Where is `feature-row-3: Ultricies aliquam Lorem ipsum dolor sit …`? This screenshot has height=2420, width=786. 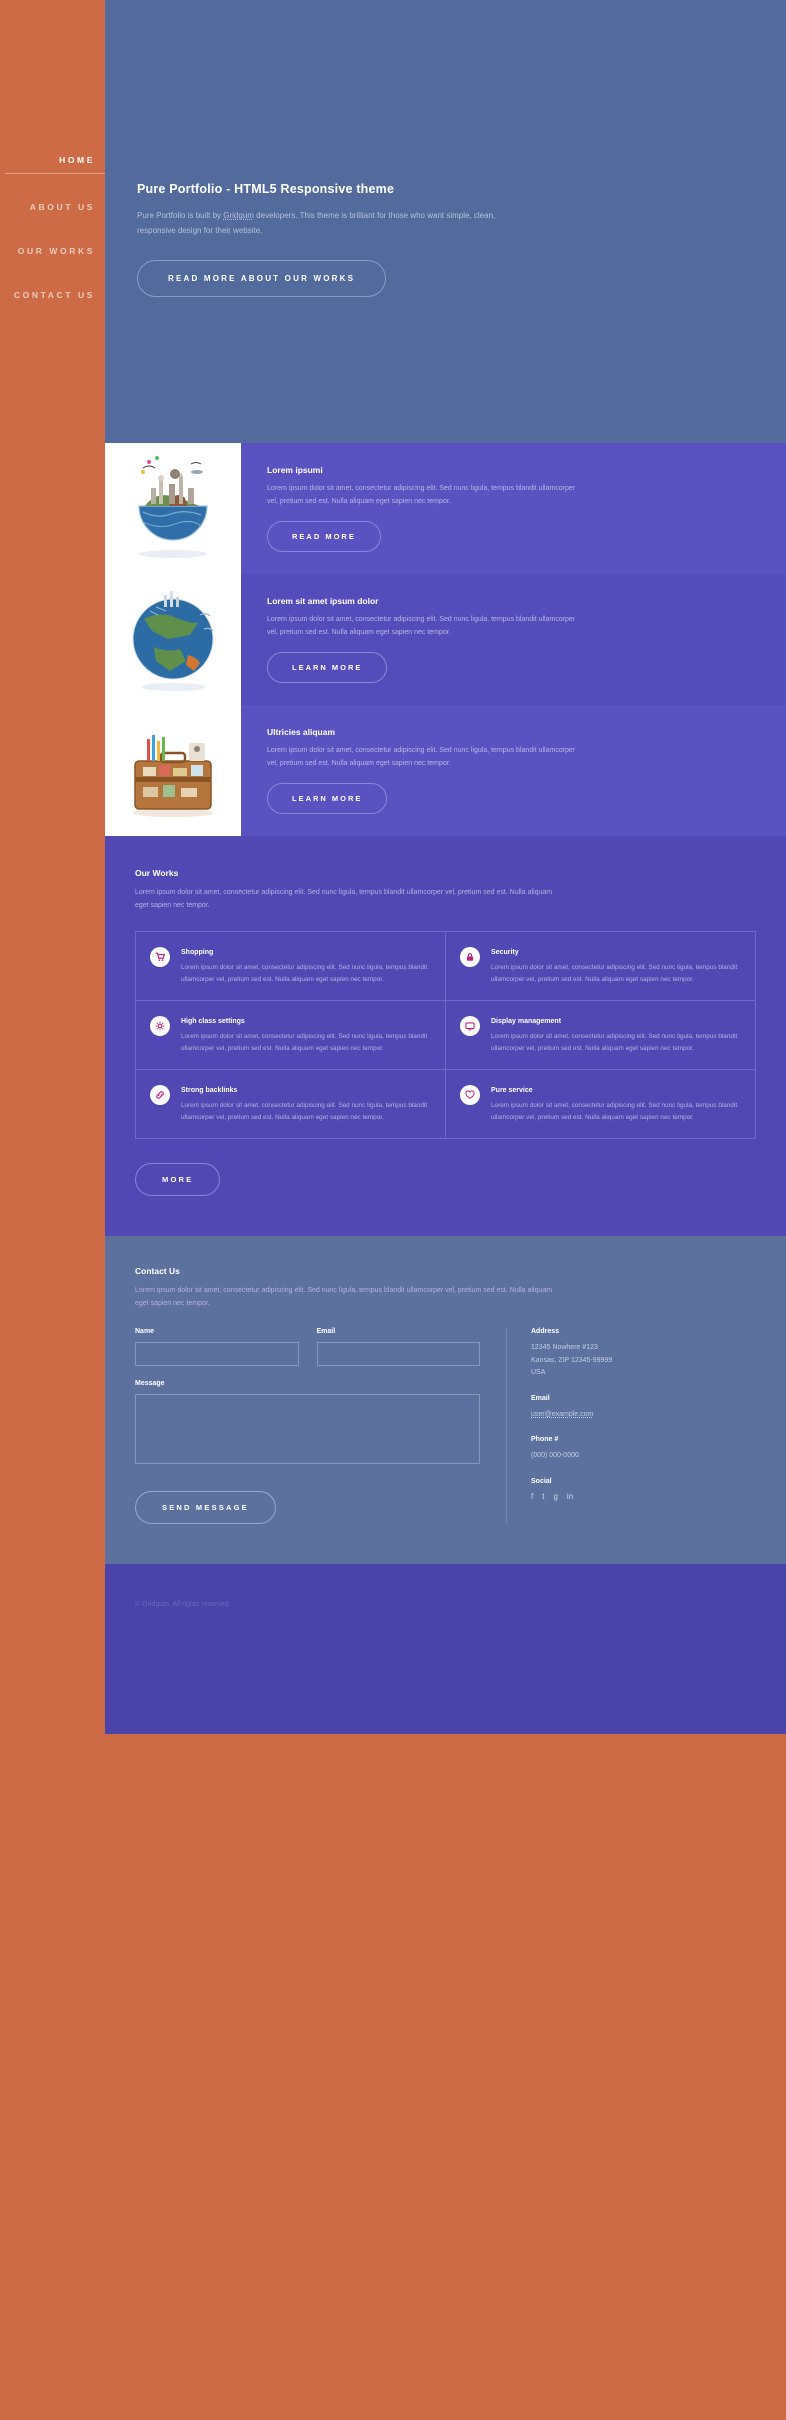 feature-row-3: Ultricies aliquam Lorem ipsum dolor sit … is located at coordinates (445, 770).